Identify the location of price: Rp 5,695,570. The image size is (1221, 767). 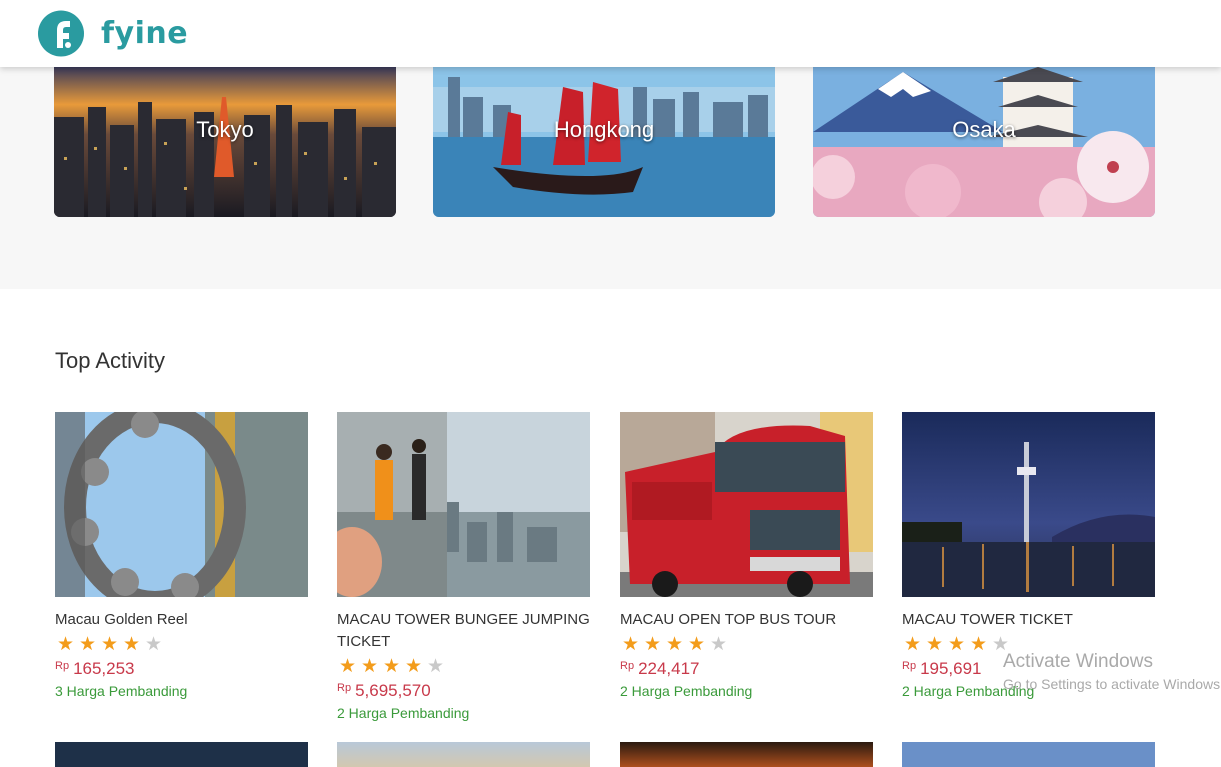
(463, 691).